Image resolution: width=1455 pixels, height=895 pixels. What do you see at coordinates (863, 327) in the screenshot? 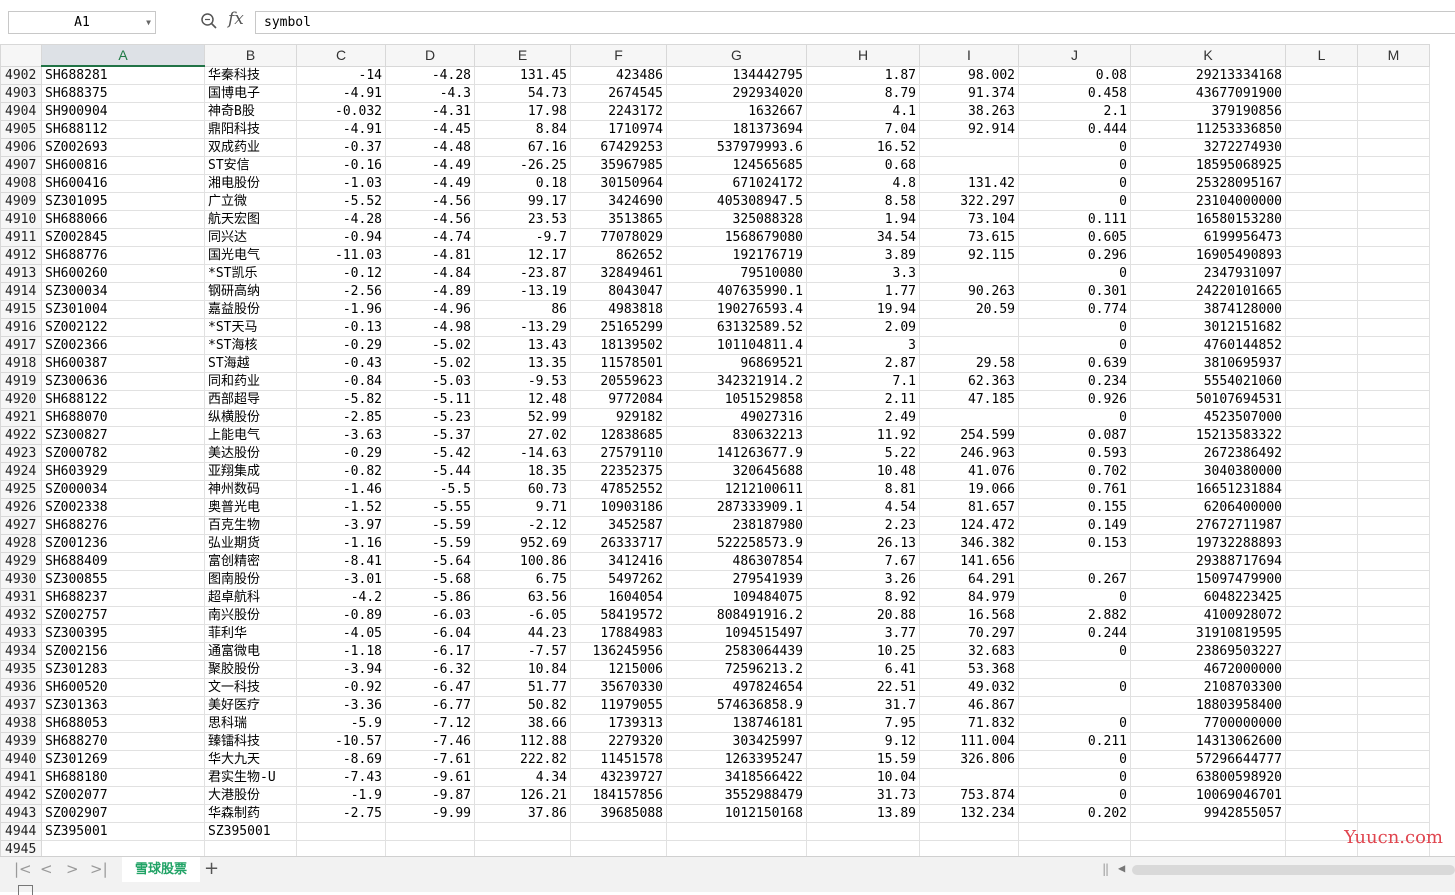
I see `cell-h: 2.09` at bounding box center [863, 327].